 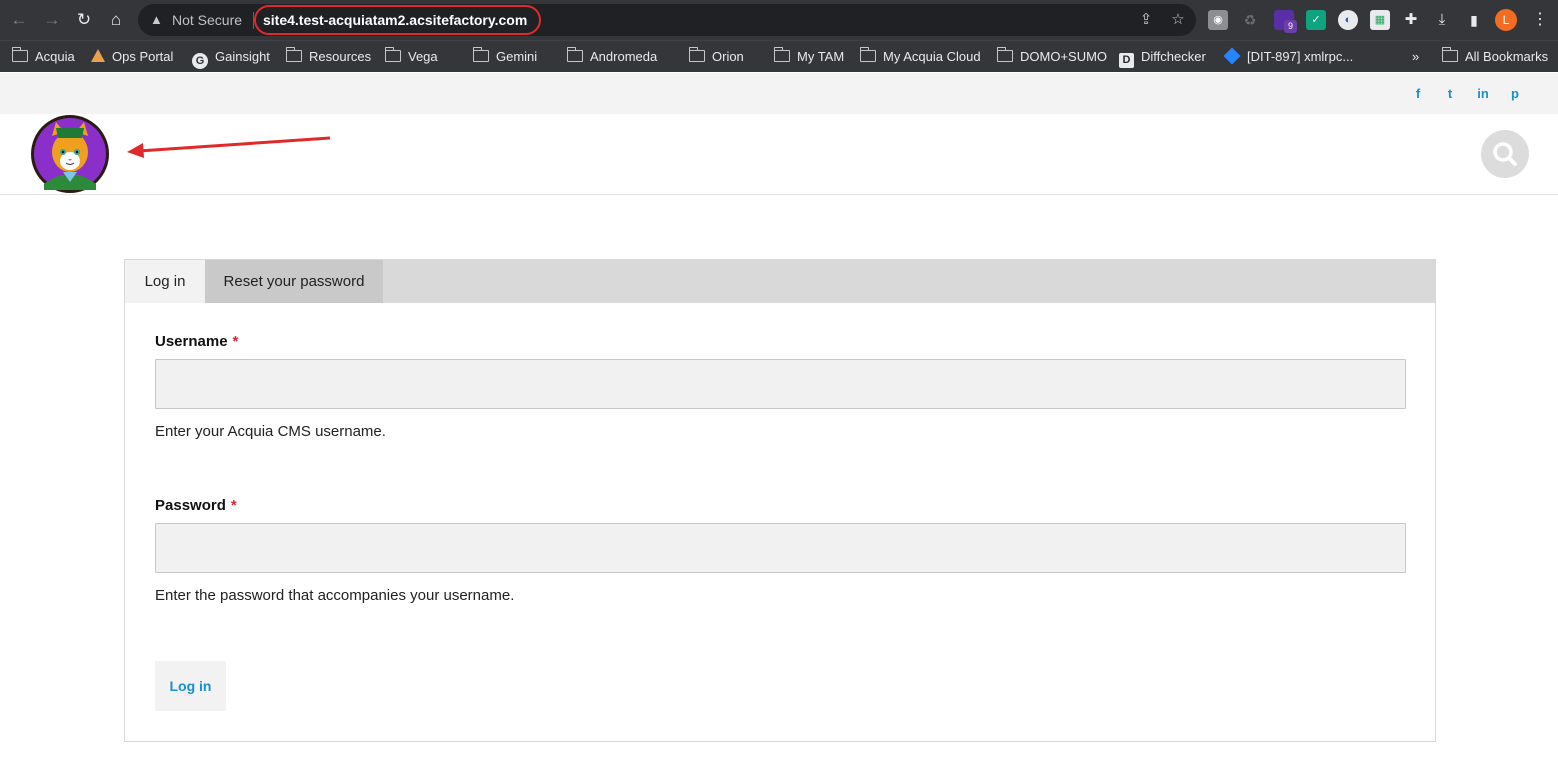 What do you see at coordinates (294, 281) in the screenshot?
I see `tab-reset-password: Reset your password` at bounding box center [294, 281].